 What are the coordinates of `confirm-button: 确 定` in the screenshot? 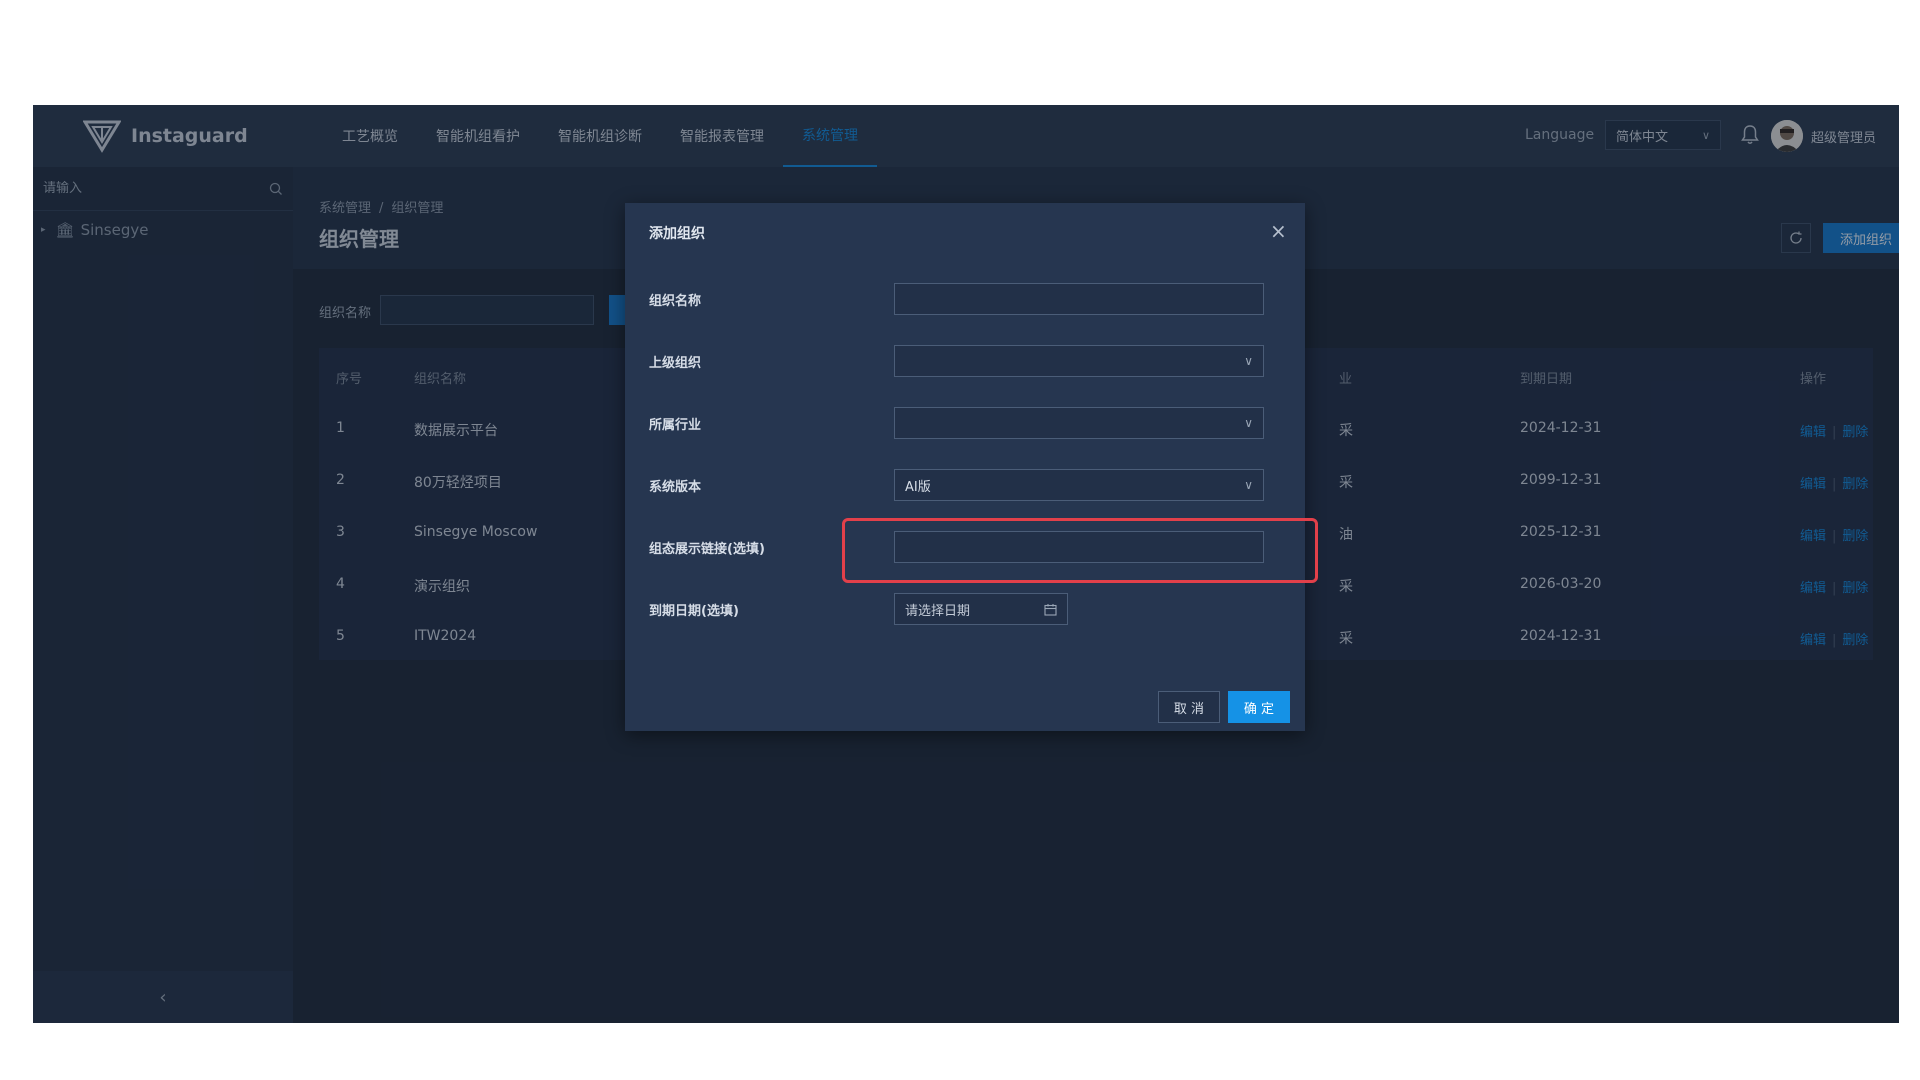 It's located at (1259, 707).